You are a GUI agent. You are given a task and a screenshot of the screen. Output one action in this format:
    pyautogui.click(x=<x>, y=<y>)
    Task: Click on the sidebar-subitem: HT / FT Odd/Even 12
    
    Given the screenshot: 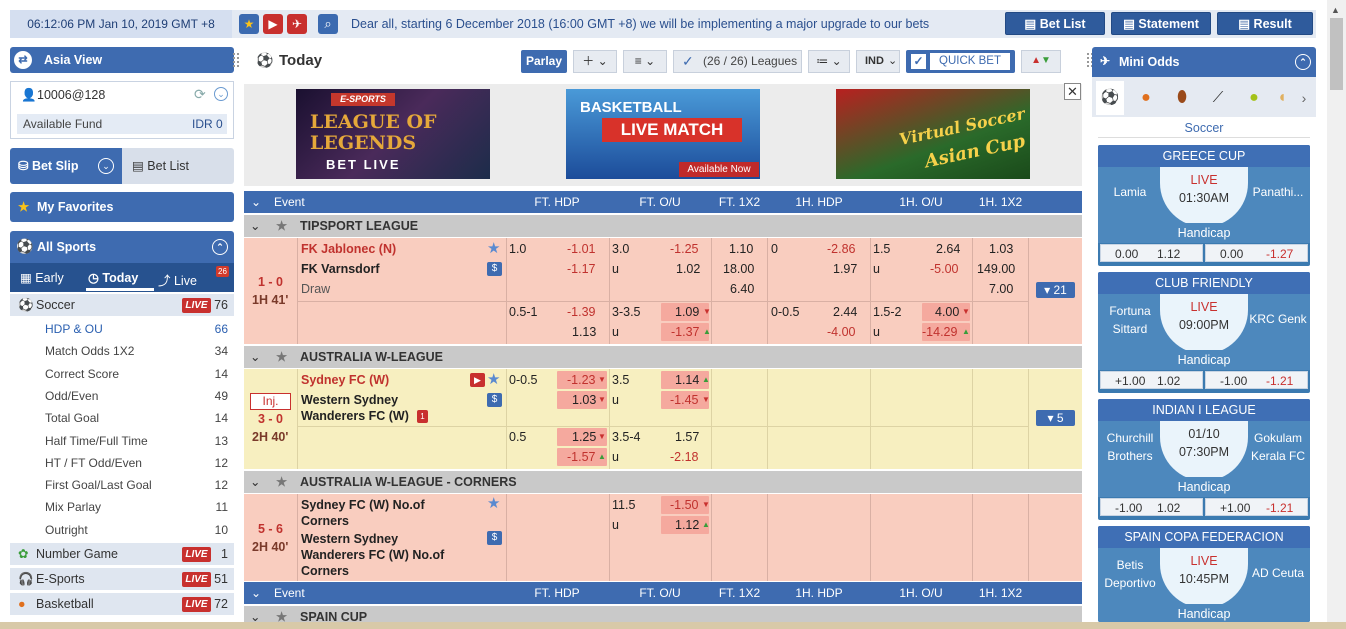 What is the action you would take?
    pyautogui.click(x=122, y=463)
    